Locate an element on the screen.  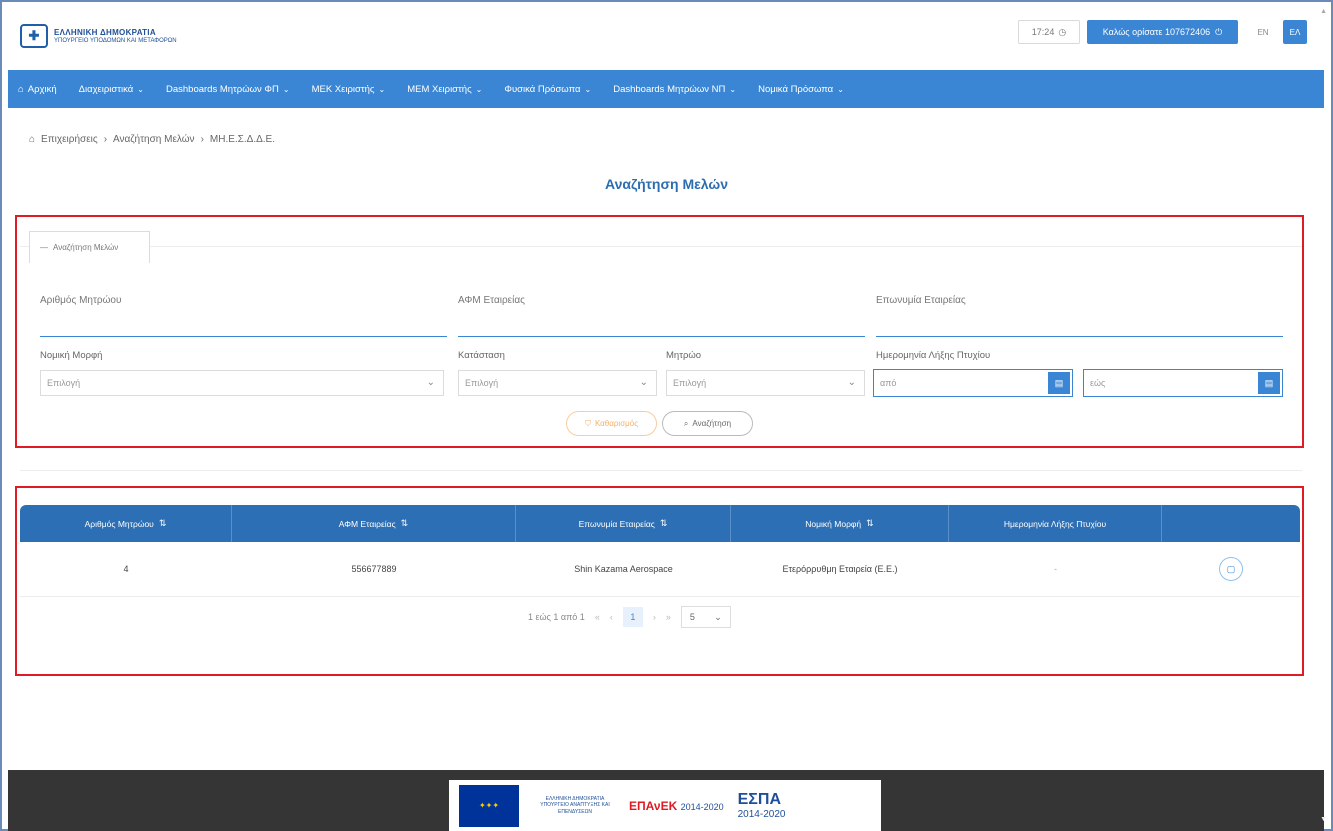
column-expiry-date: Ημερομηνία Λήξης Πτυχίου is located at coordinates (1055, 523).